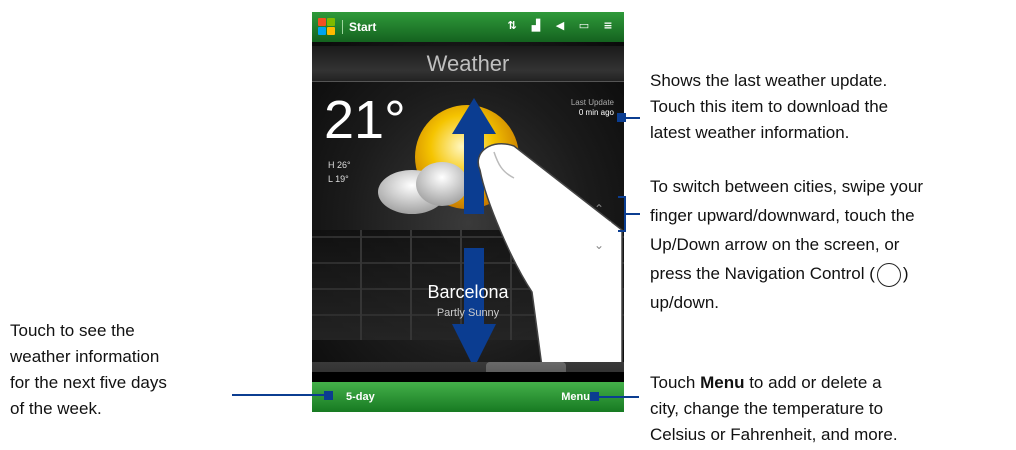 Image resolution: width=1016 pixels, height=450 pixels. What do you see at coordinates (605, 225) in the screenshot?
I see `city-page-counter: 2/6` at bounding box center [605, 225].